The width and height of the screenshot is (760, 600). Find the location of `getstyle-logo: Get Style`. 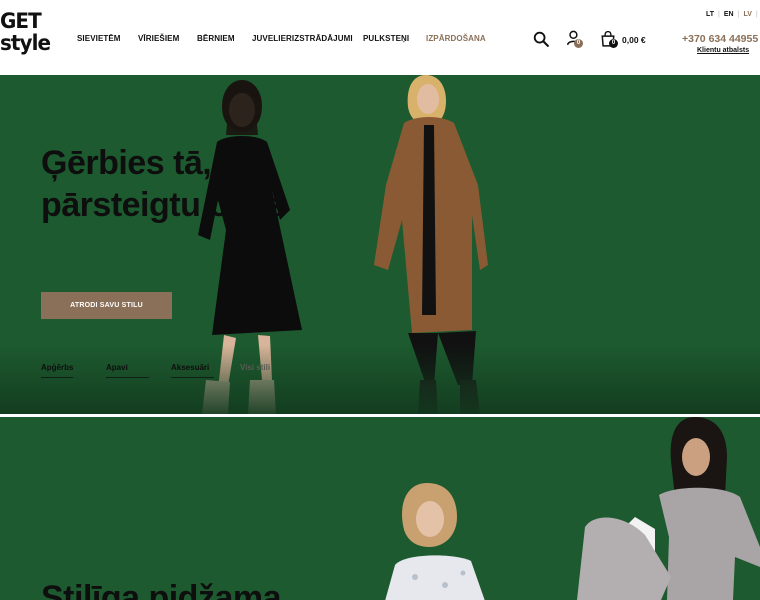

getstyle-logo: Get Style is located at coordinates (25, 34).